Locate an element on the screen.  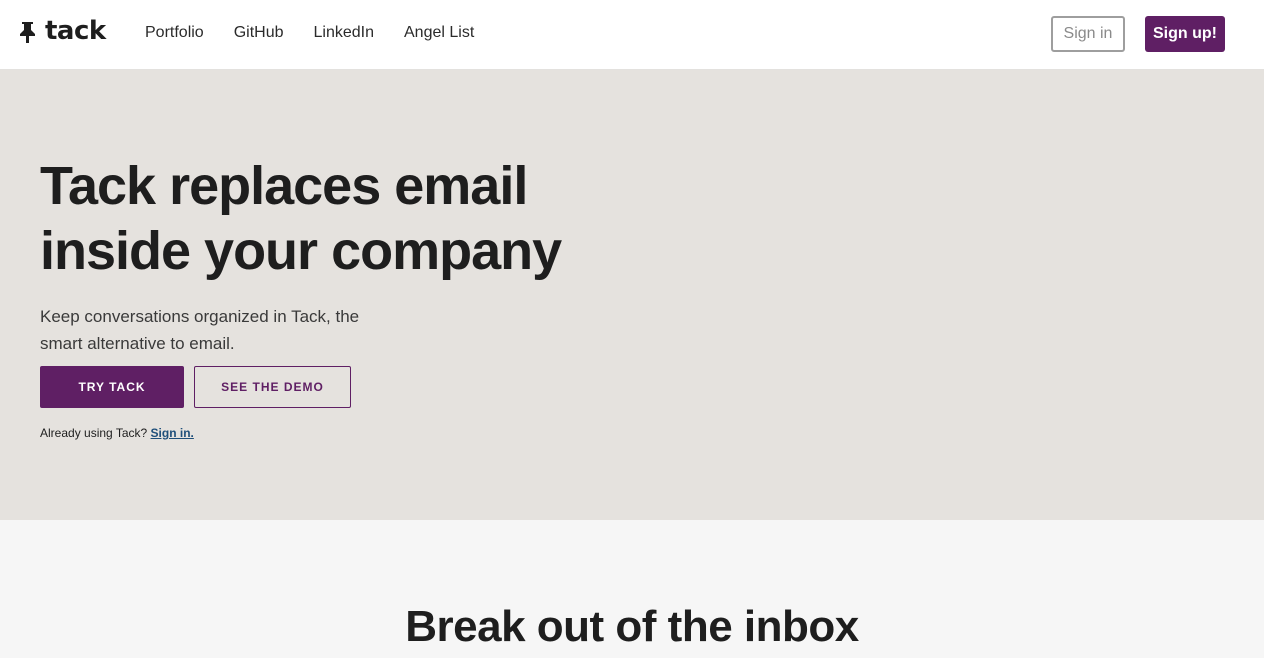
brand-name: tack is located at coordinates (75, 31).